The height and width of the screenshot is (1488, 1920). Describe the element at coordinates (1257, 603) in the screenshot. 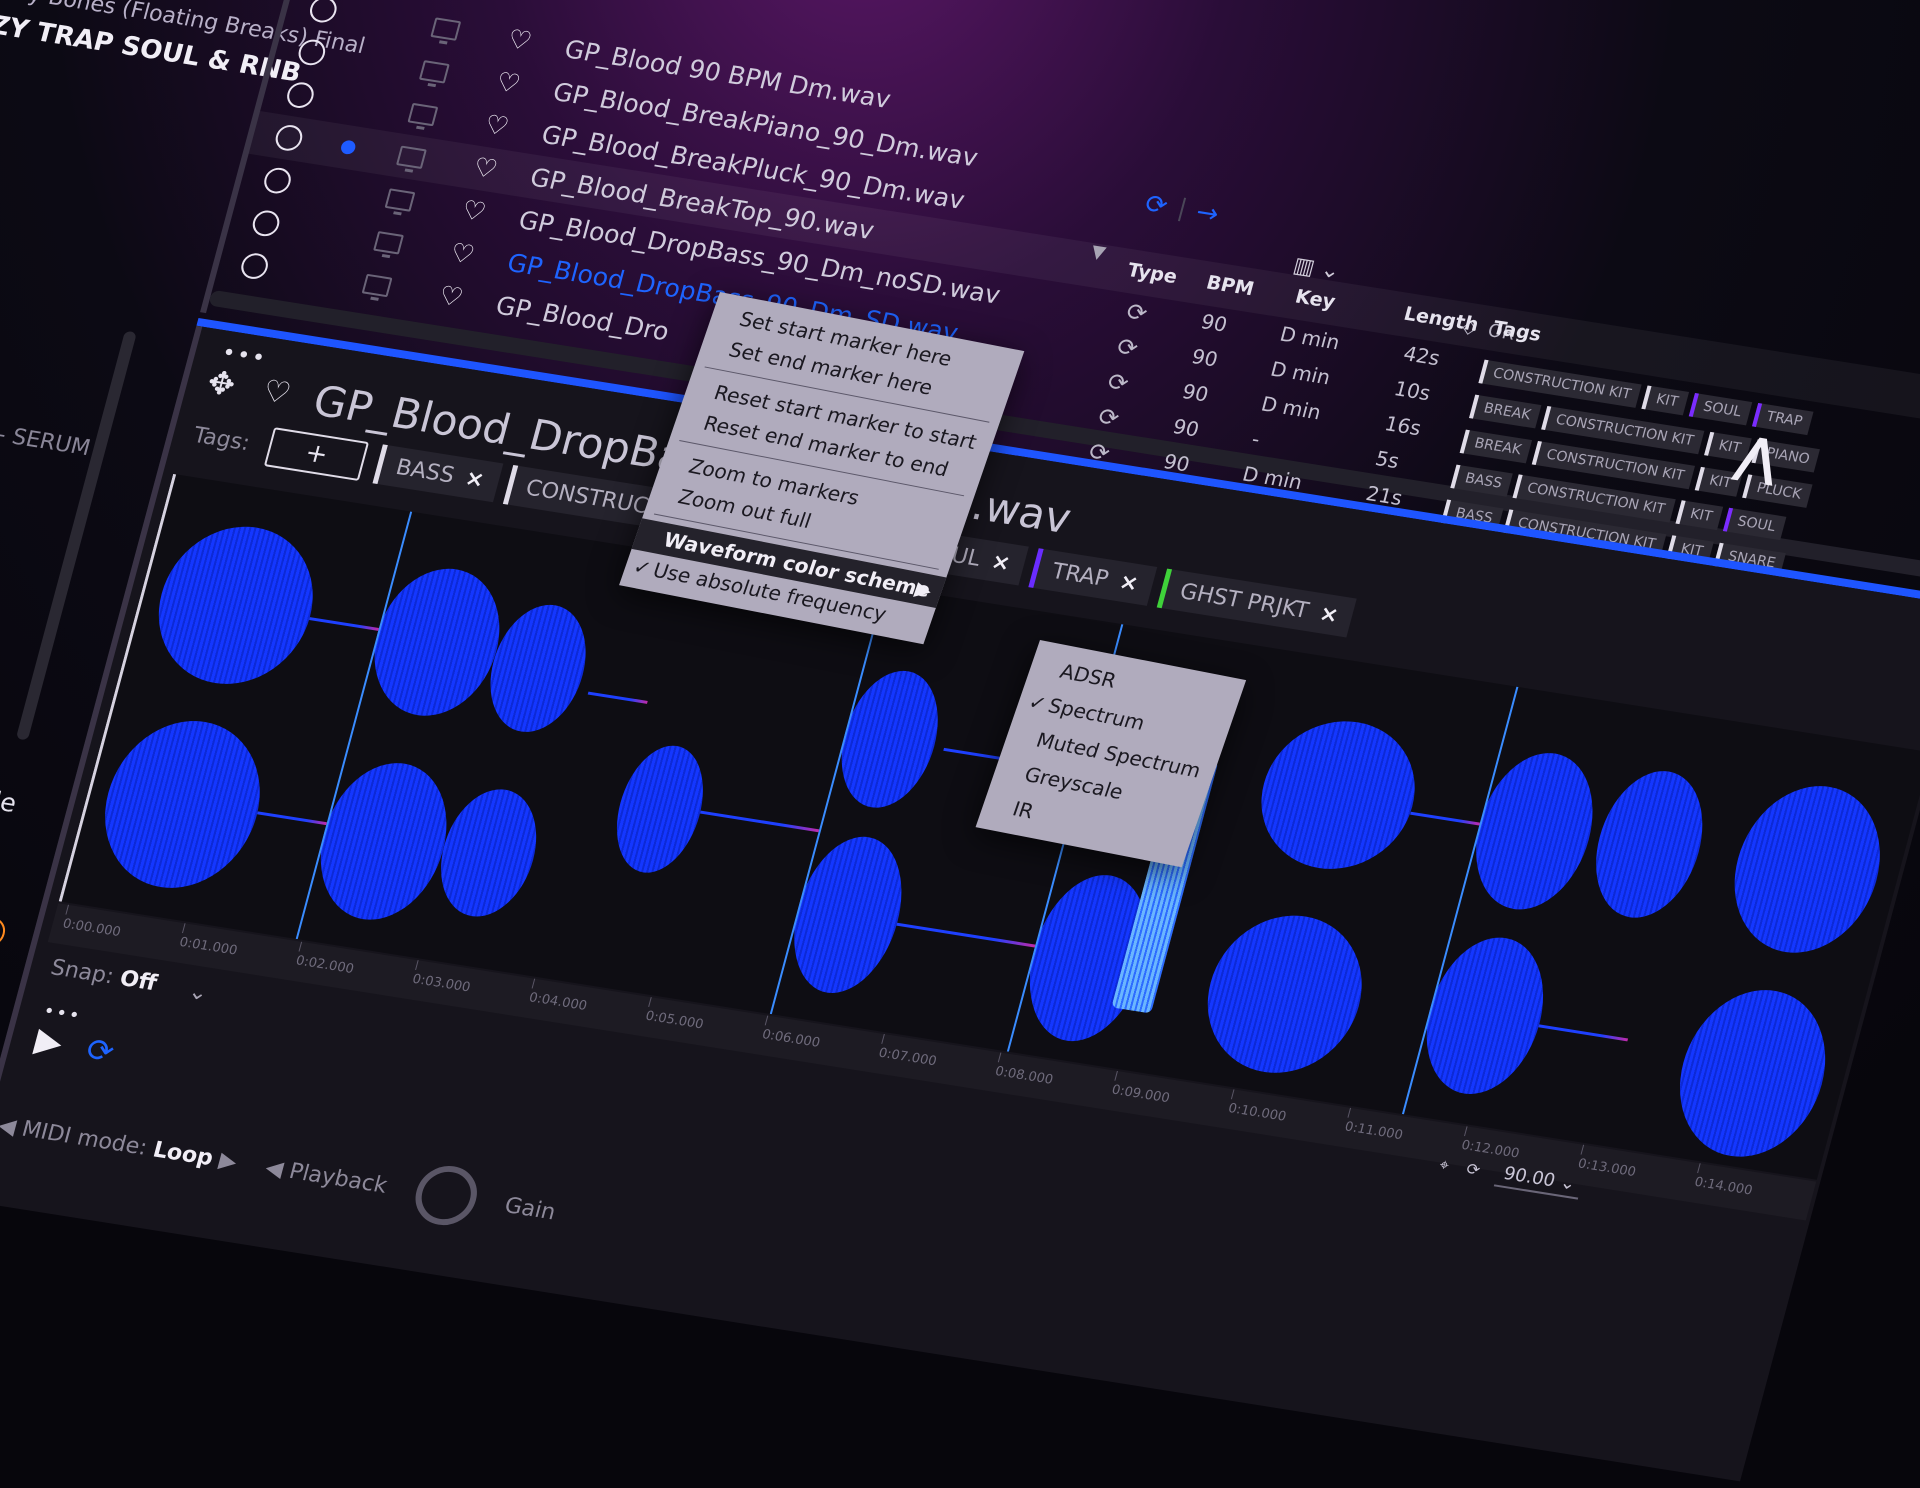

I see `sample-tag: GHST PRJKT ×` at that location.